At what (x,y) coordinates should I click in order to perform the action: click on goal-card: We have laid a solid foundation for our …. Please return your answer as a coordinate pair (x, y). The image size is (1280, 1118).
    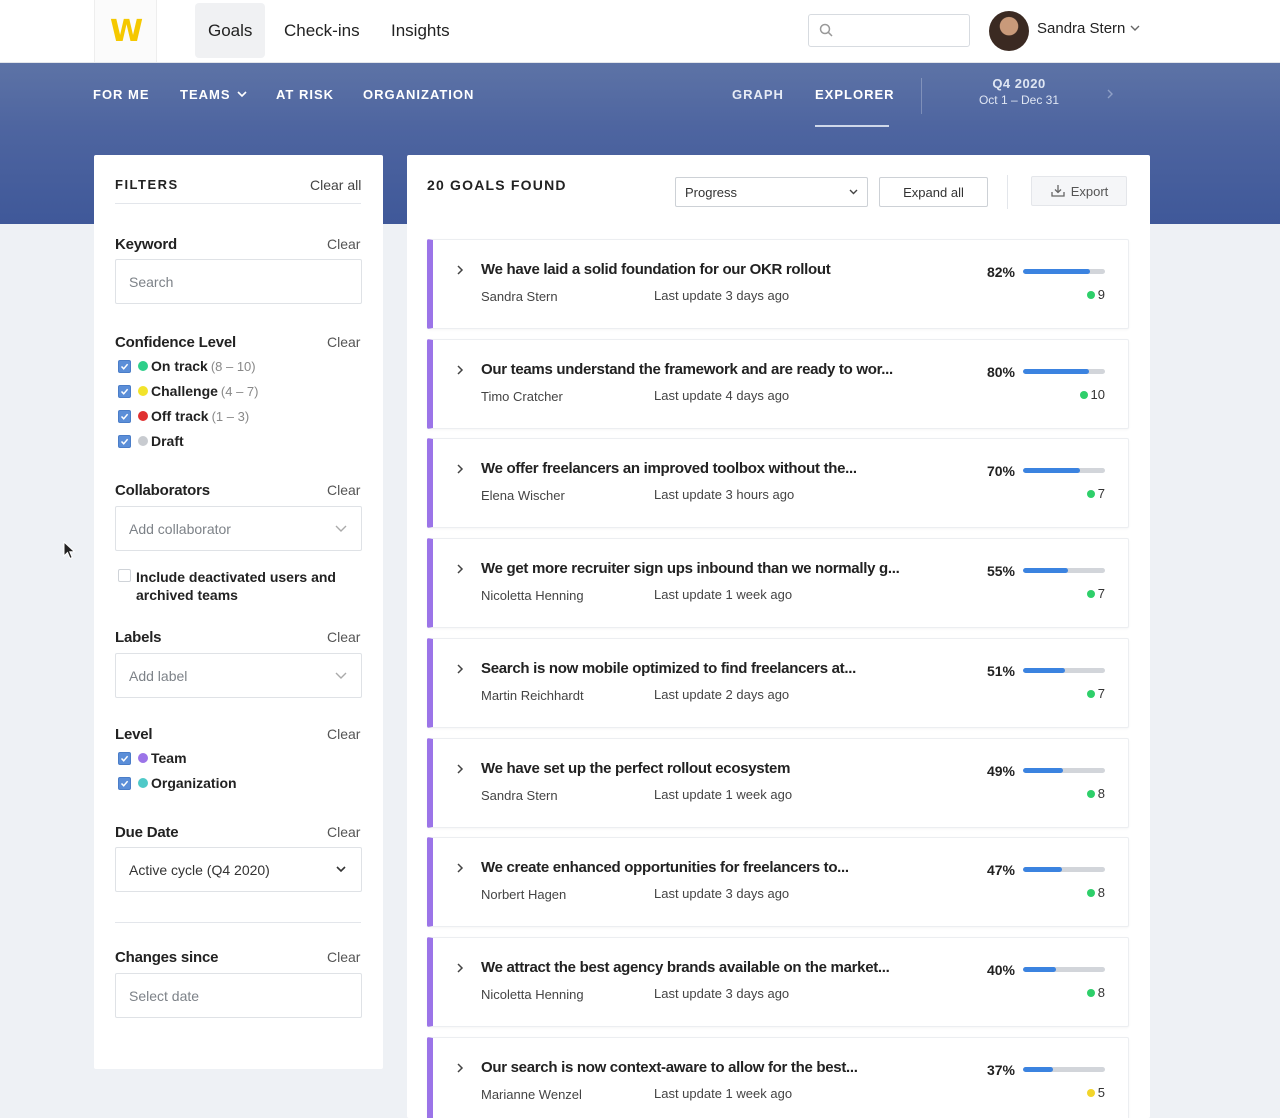
    Looking at the image, I should click on (778, 284).